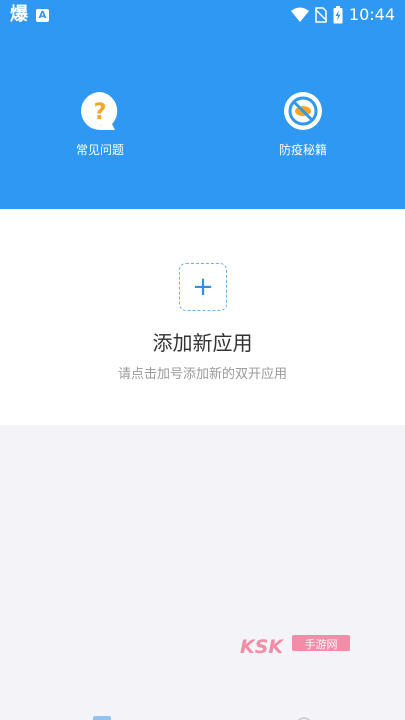 This screenshot has height=720, width=405. I want to click on no-sim-icon, so click(320, 15).